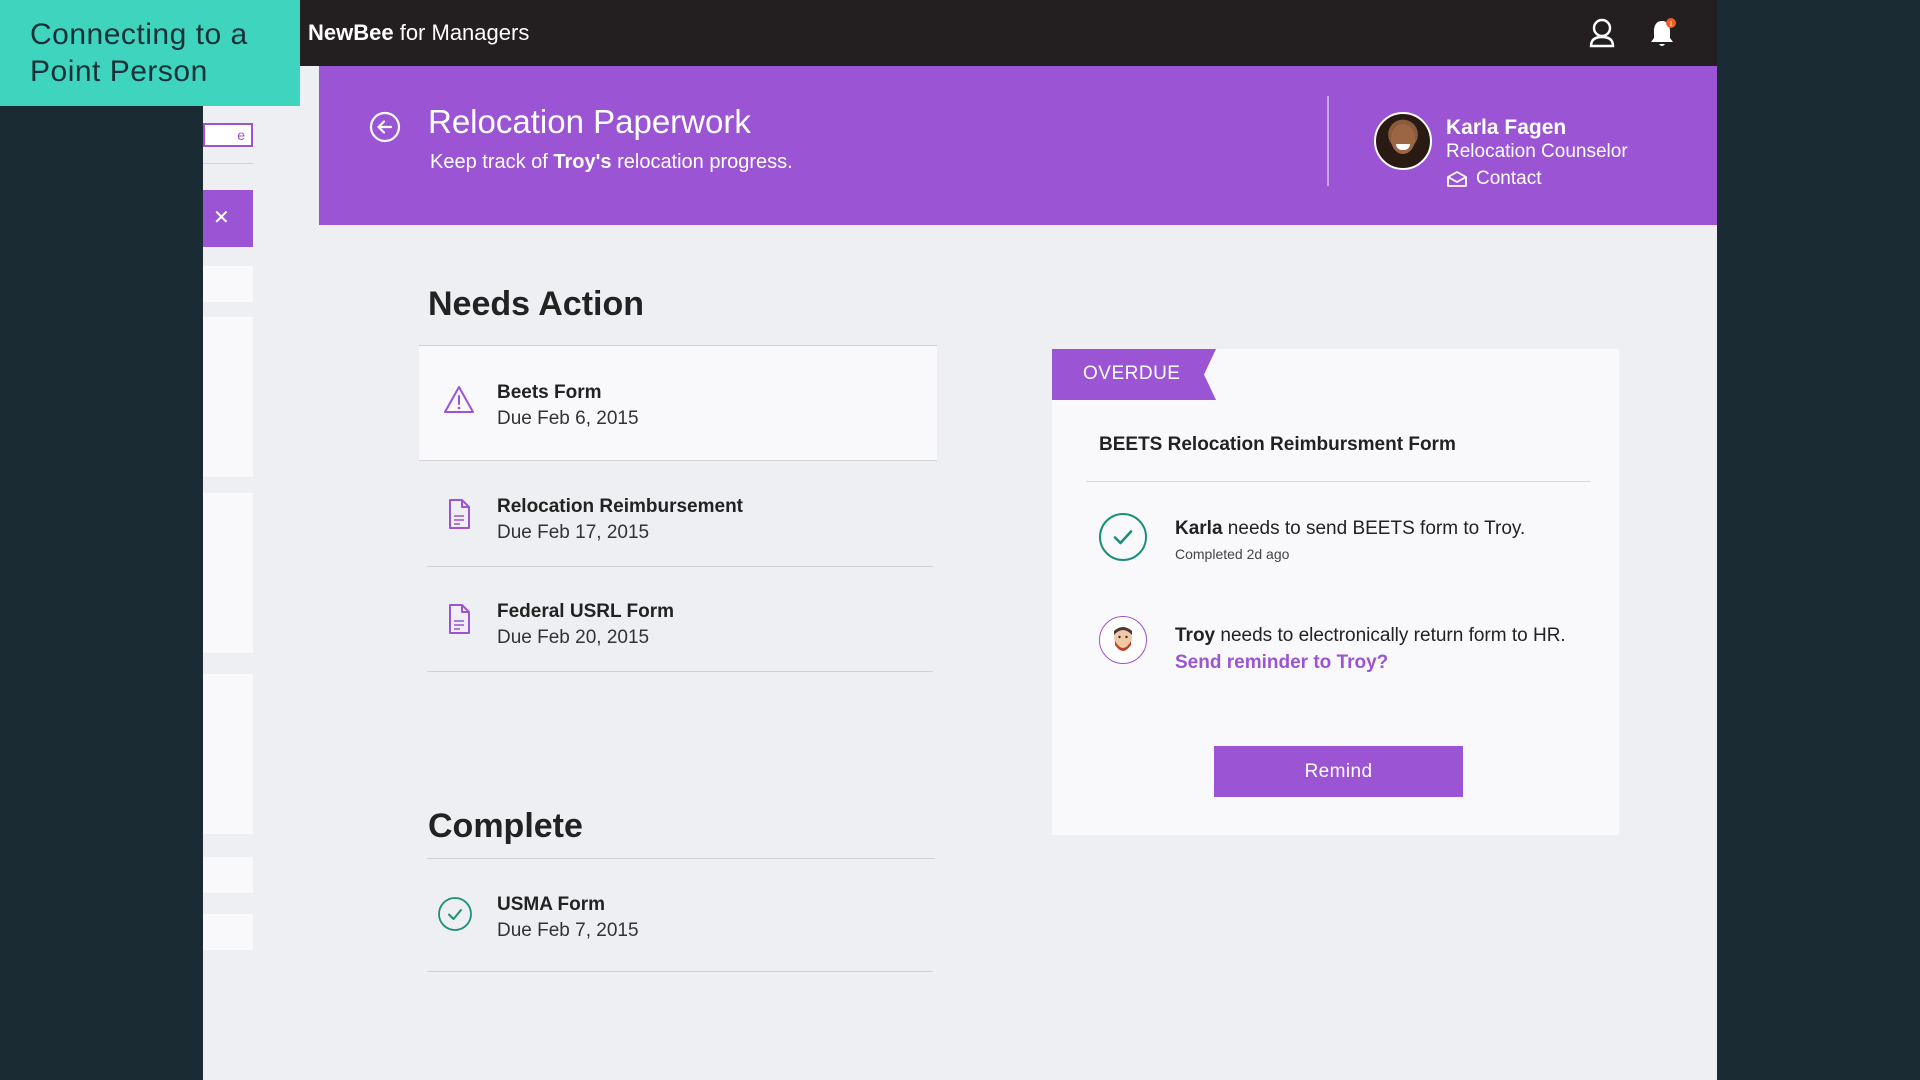 This screenshot has height=1080, width=1920. Describe the element at coordinates (351, 32) in the screenshot. I see `brand-bold: NewBee` at that location.